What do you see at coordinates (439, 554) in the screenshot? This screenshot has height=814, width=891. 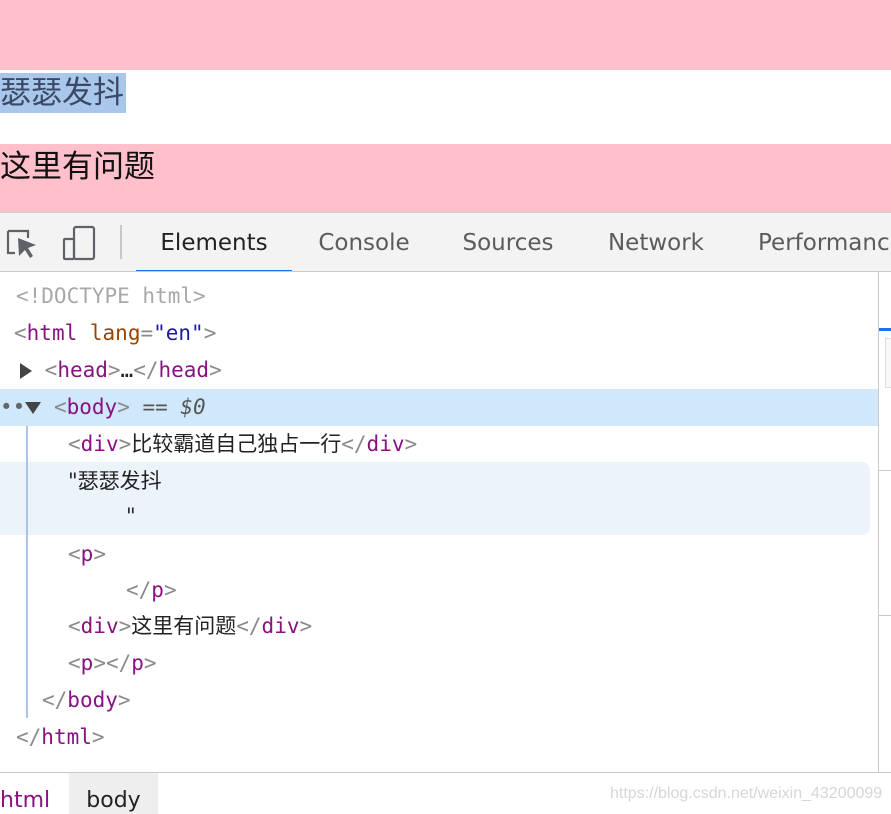 I see `dom-line-p-open: <p>` at bounding box center [439, 554].